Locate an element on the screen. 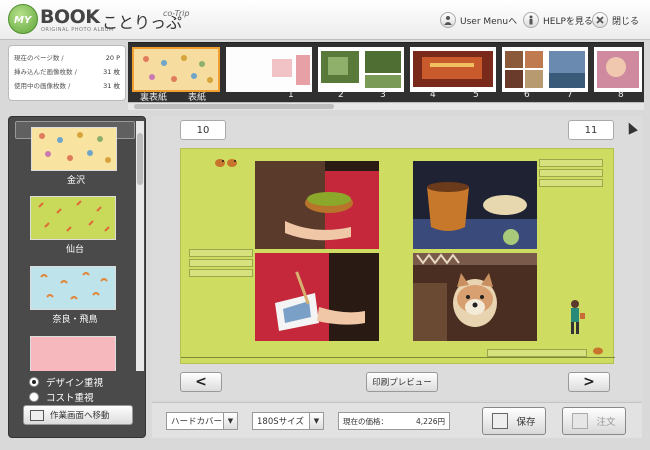  design-item-sendai: 仙台 is located at coordinates (75, 223).